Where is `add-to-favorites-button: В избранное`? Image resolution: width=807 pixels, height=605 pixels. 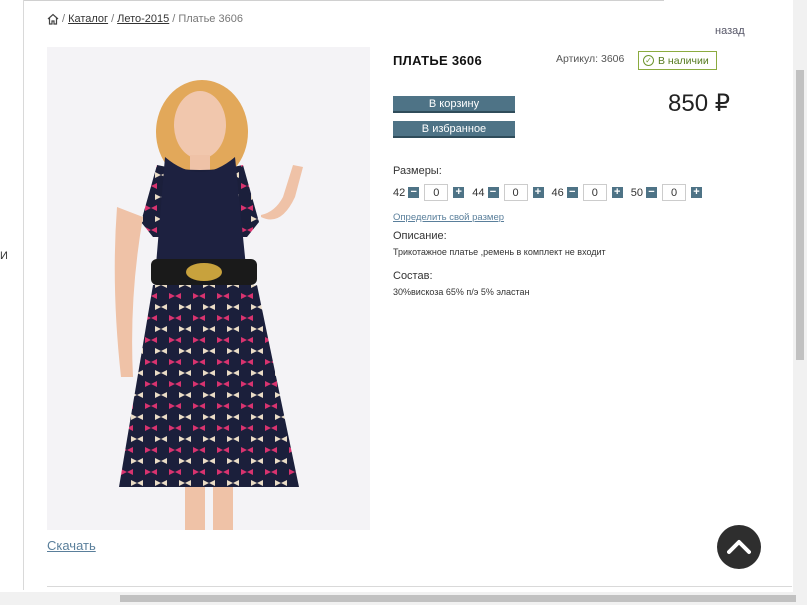 add-to-favorites-button: В избранное is located at coordinates (454, 129).